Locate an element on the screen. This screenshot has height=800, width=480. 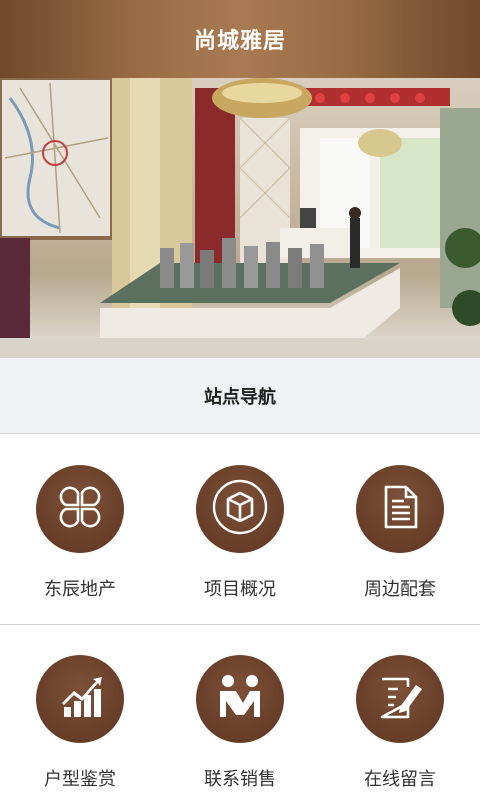
document-icon is located at coordinates (400, 509).